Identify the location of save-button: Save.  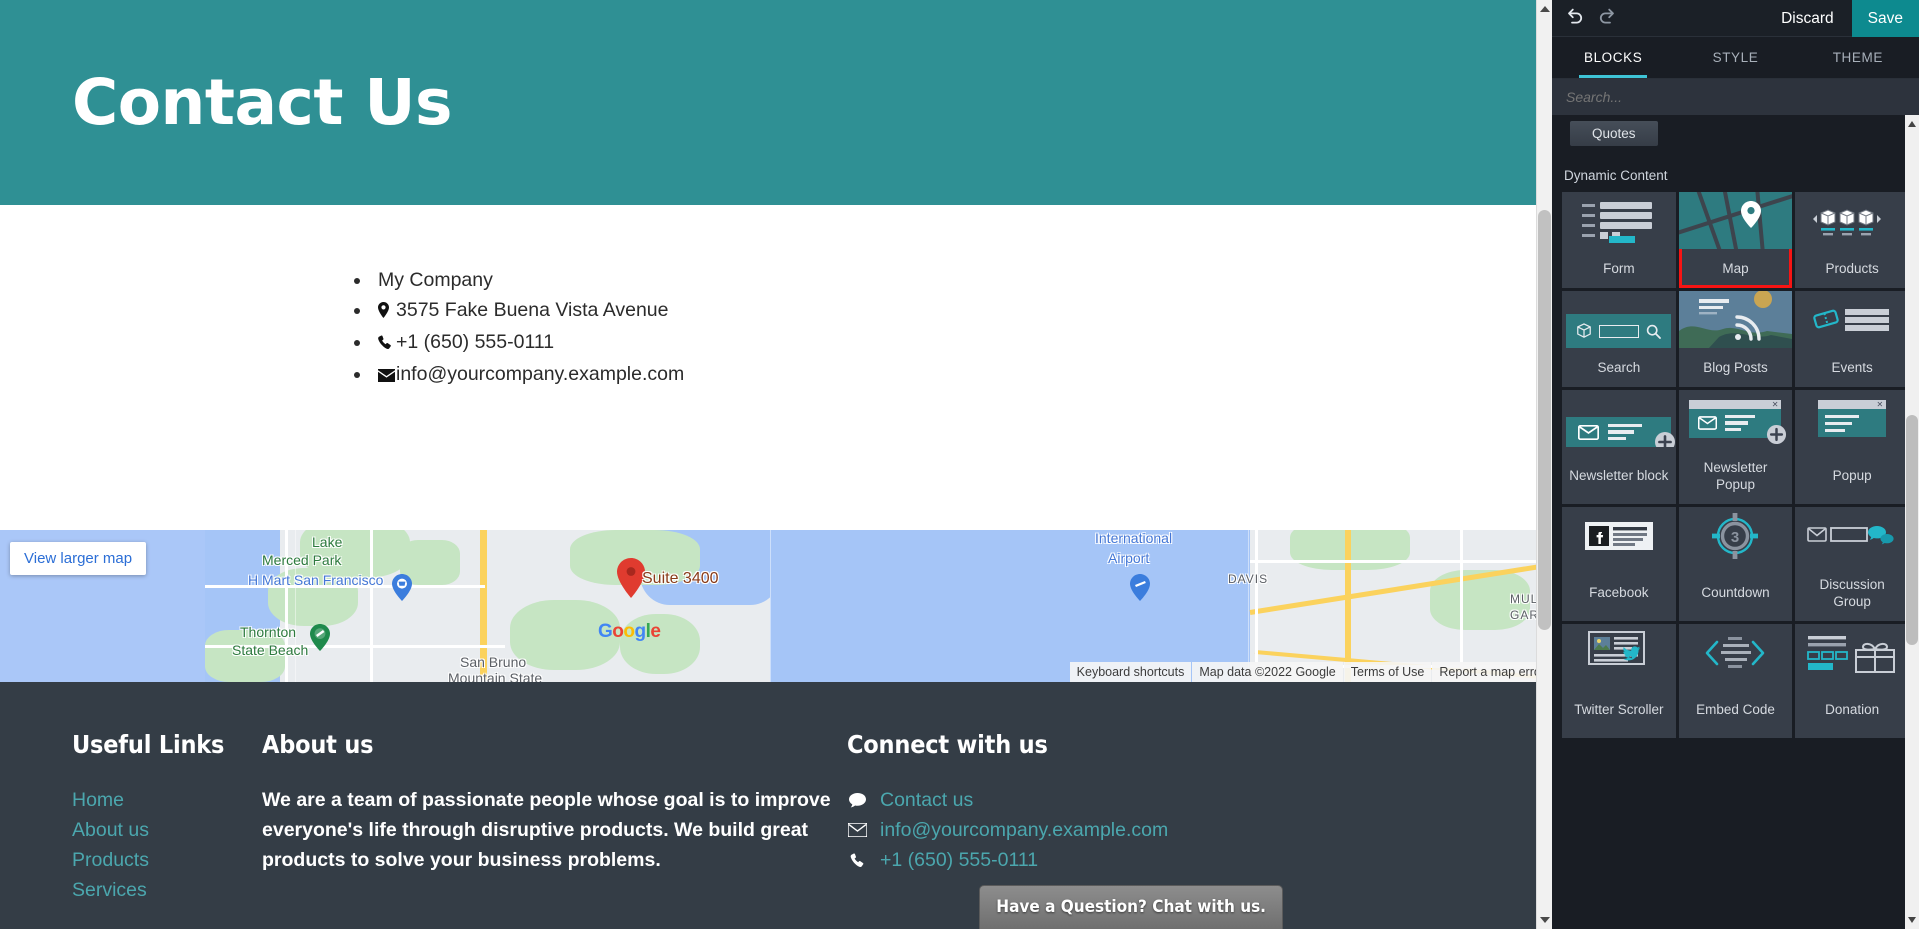
(1885, 18).